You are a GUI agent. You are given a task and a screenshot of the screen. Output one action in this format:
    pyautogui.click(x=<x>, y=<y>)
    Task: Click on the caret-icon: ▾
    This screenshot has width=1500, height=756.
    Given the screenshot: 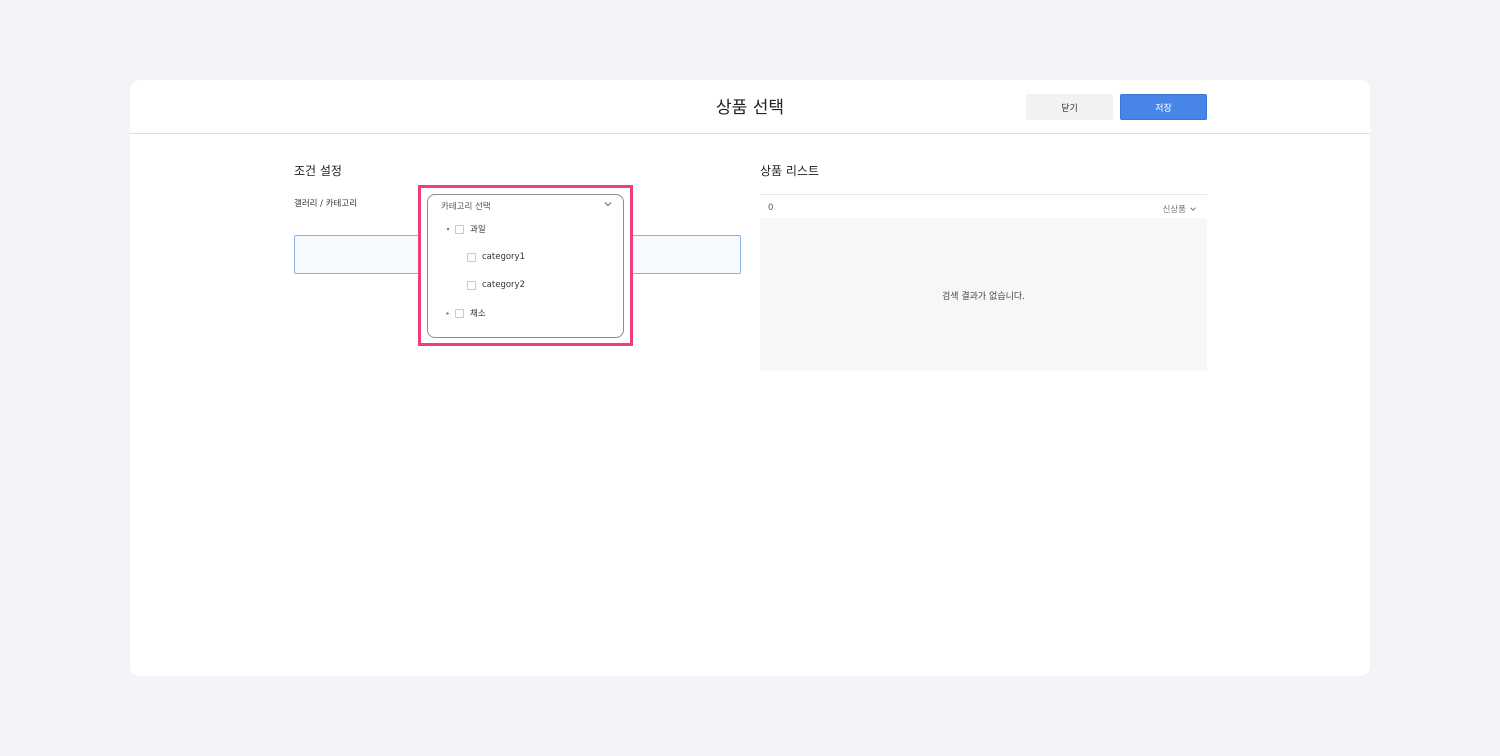 What is the action you would take?
    pyautogui.click(x=448, y=229)
    